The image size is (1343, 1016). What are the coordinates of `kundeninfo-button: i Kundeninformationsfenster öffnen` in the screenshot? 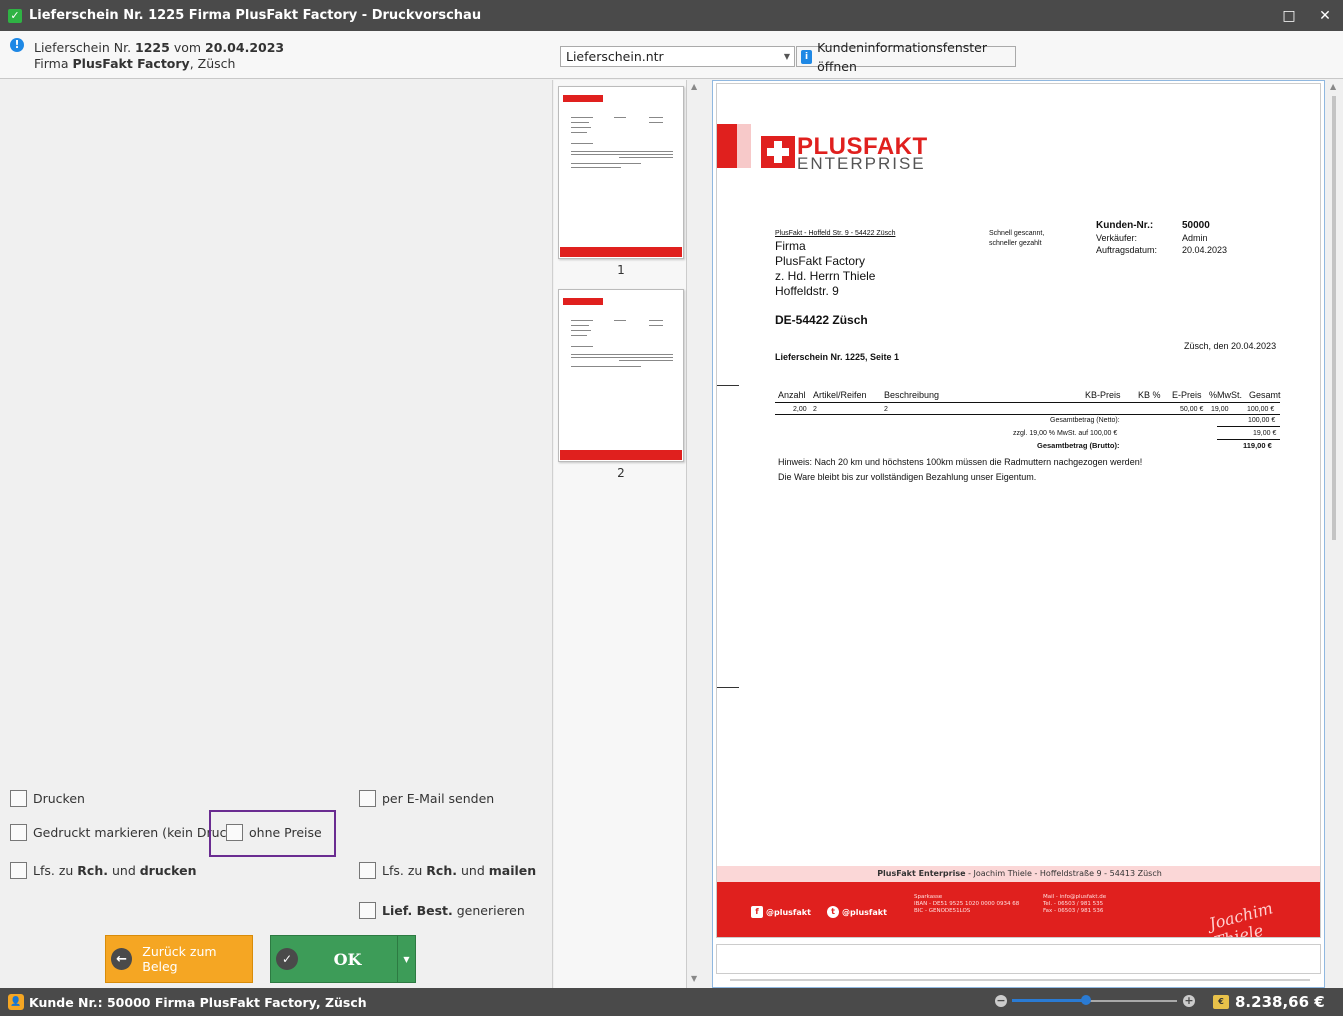 It's located at (906, 57).